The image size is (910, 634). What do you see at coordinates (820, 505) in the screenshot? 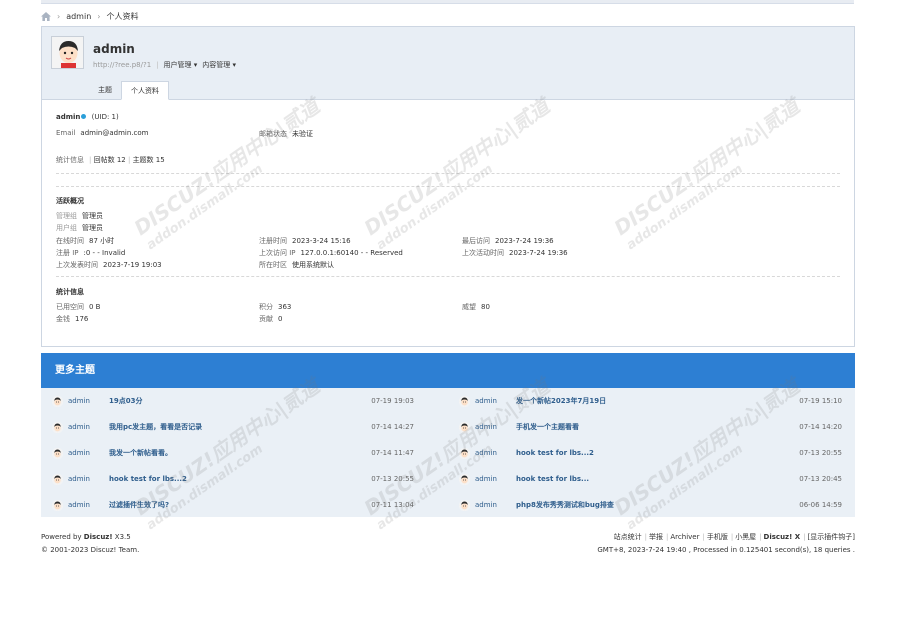
I see `thread-date: 06-06 14:59` at bounding box center [820, 505].